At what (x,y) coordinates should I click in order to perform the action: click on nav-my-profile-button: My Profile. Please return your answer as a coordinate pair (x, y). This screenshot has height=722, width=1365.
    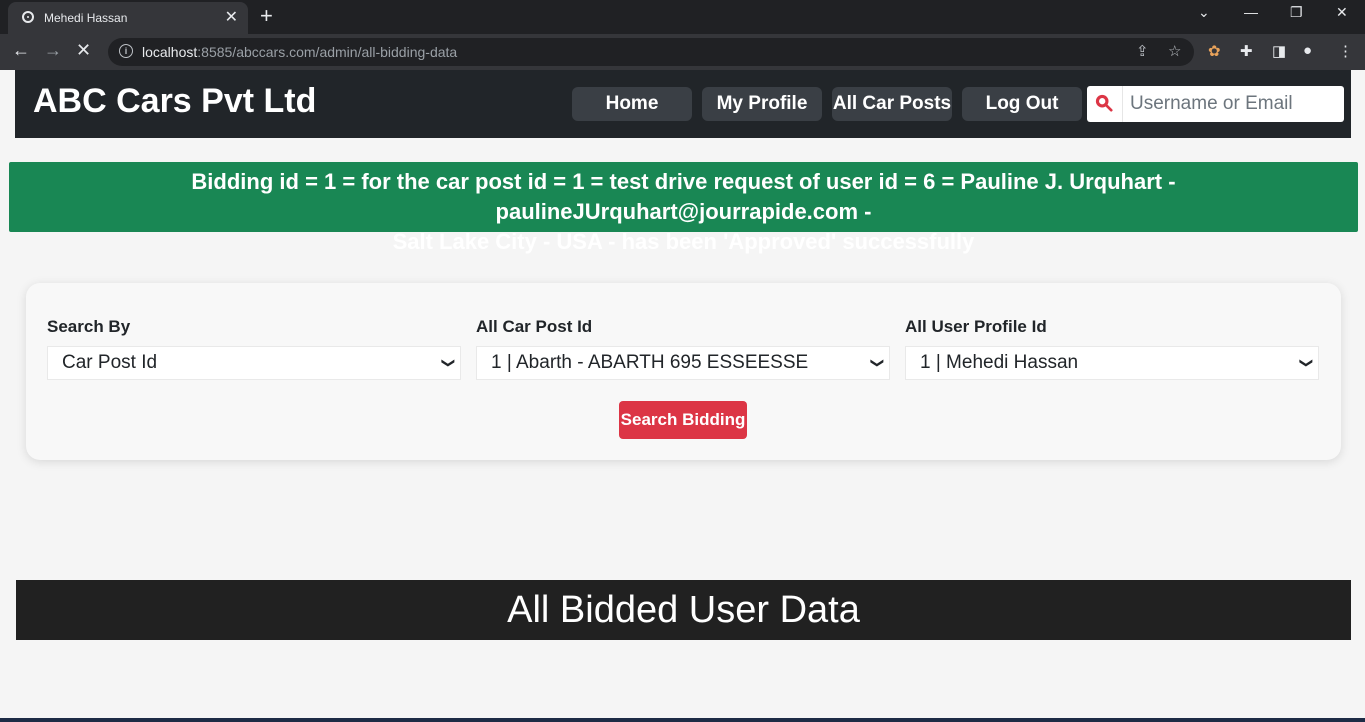
    Looking at the image, I should click on (762, 104).